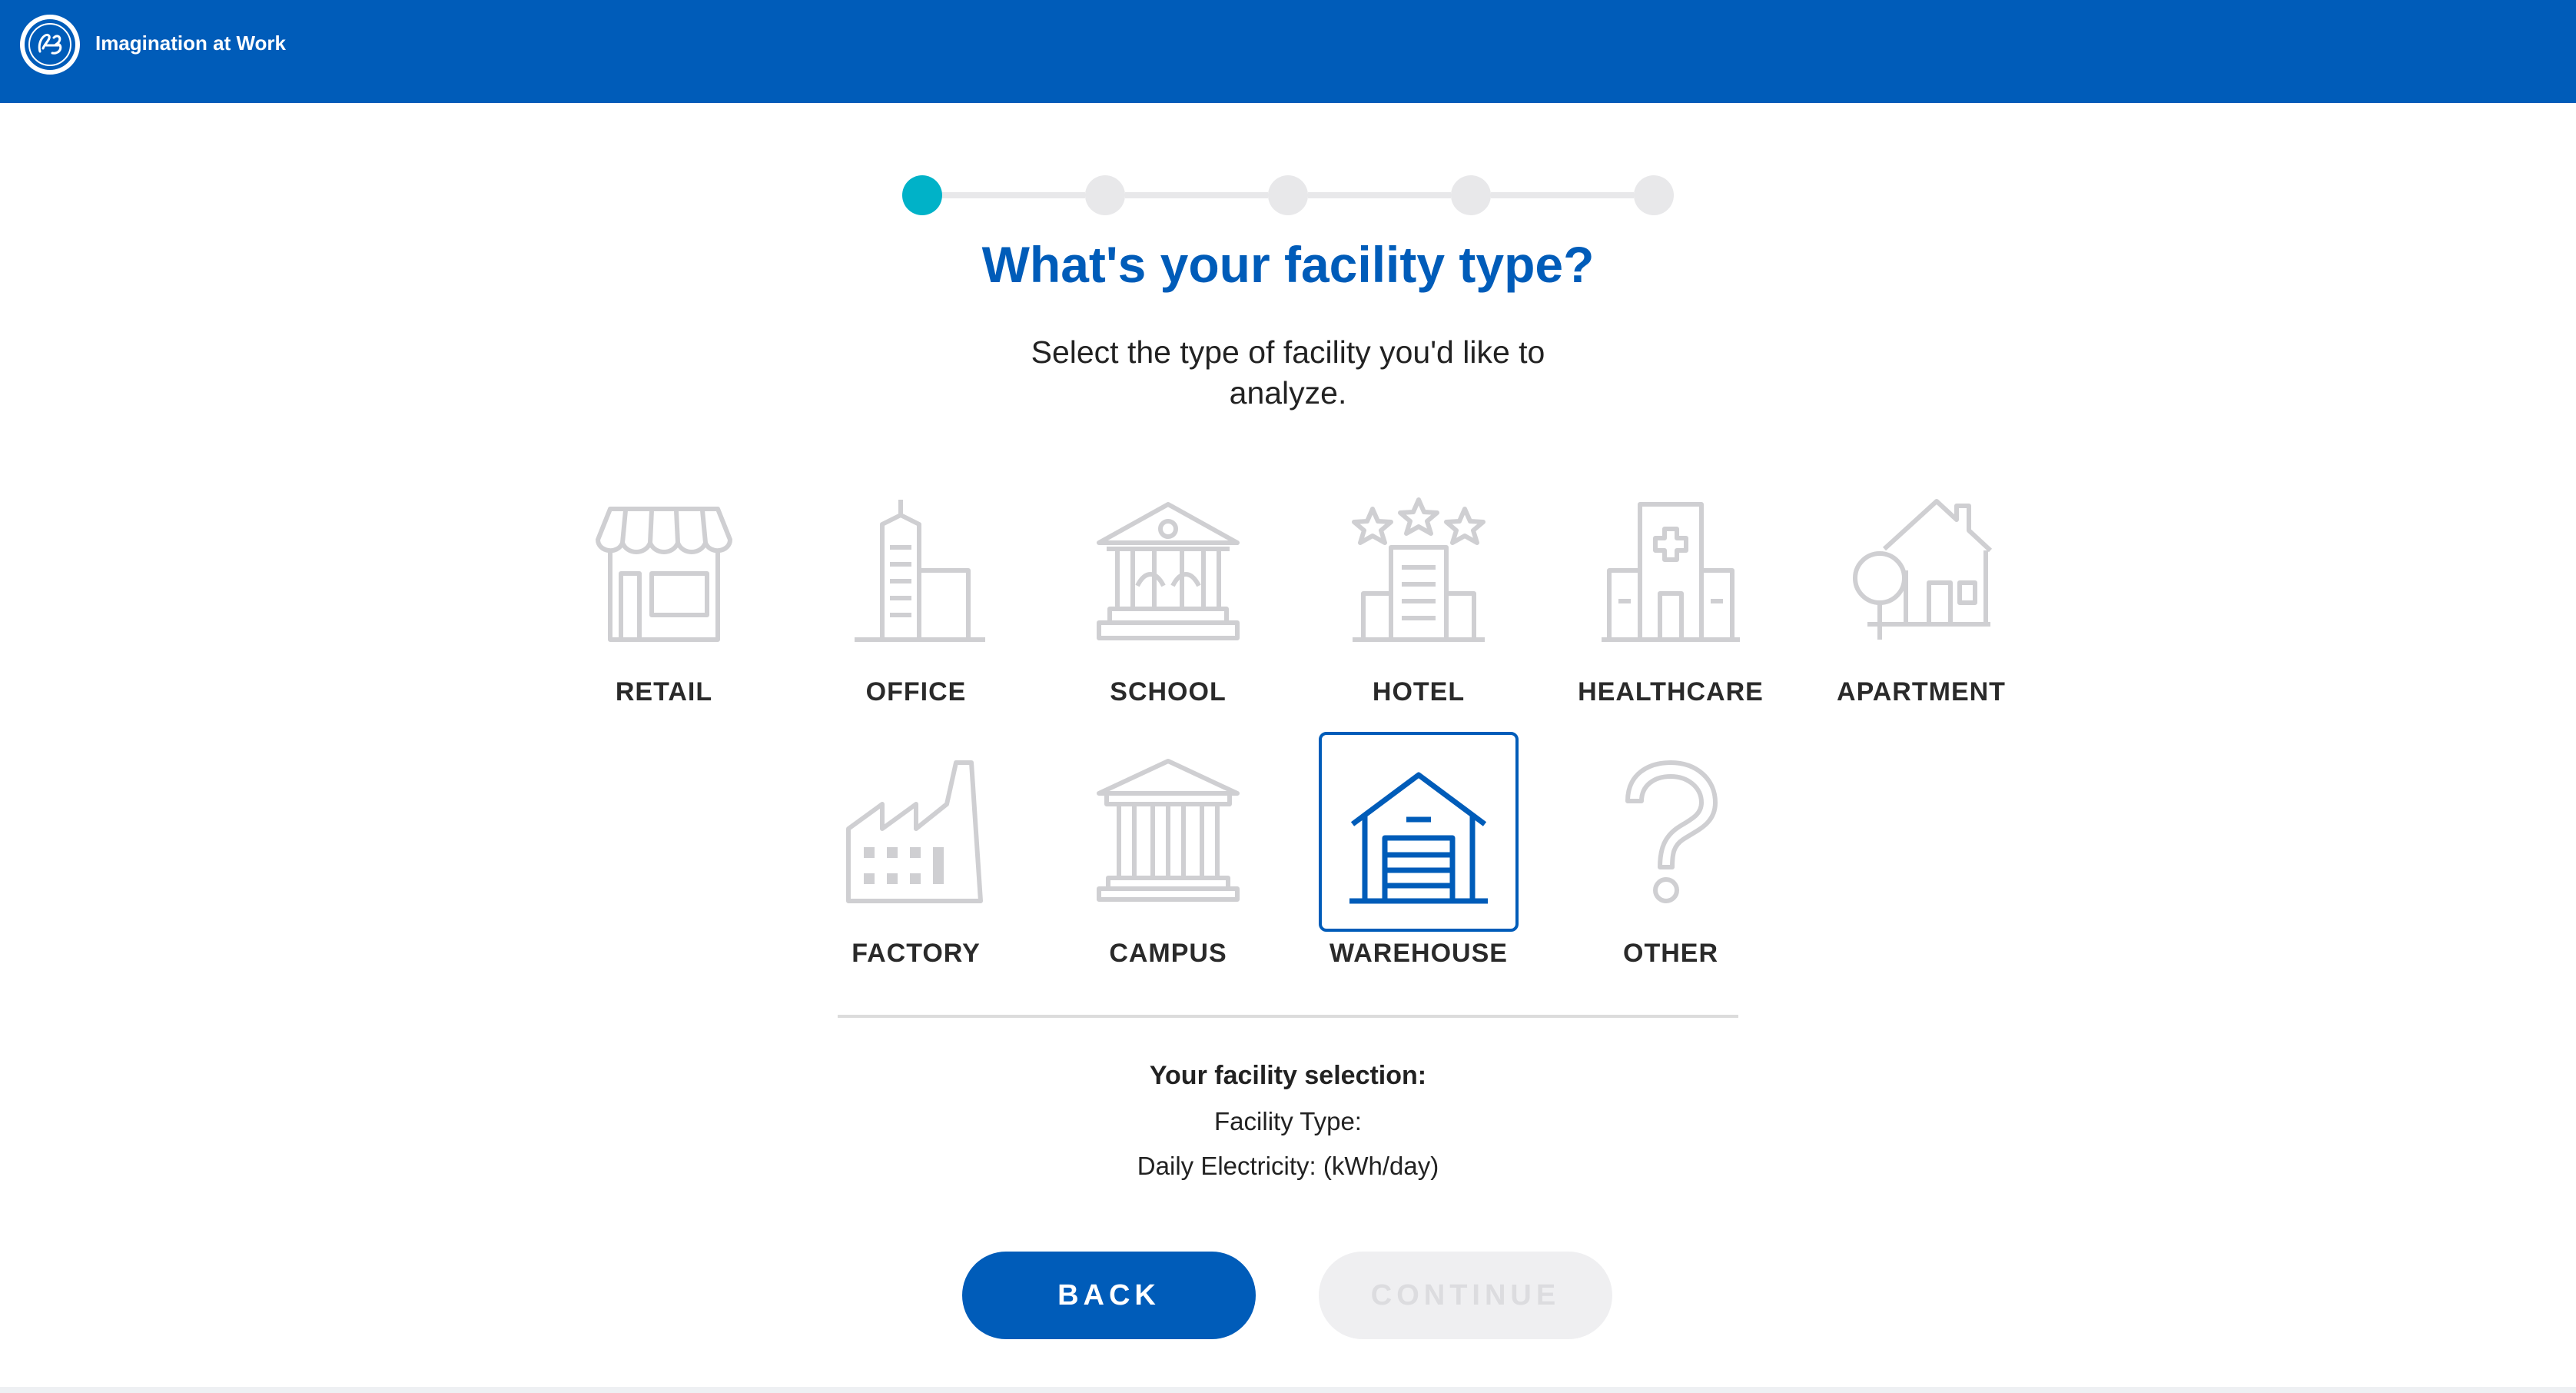 Image resolution: width=2576 pixels, height=1393 pixels. I want to click on step-3-indicator, so click(1288, 195).